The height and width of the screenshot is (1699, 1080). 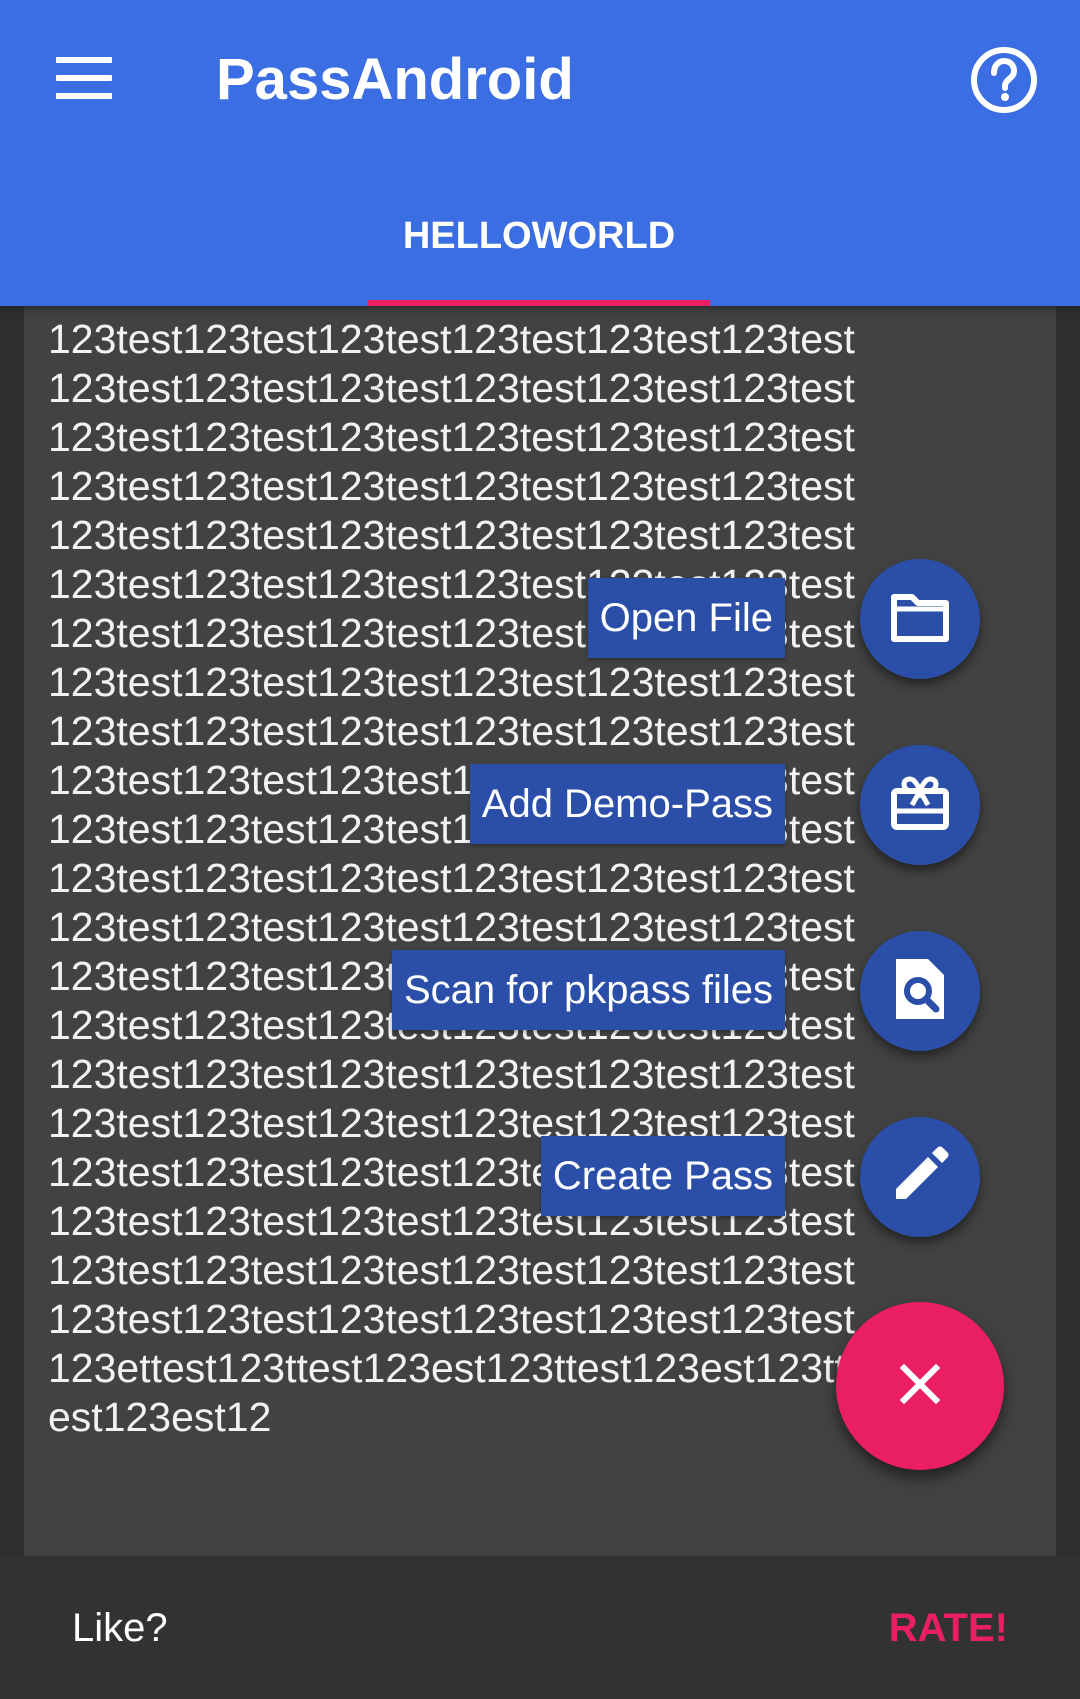 What do you see at coordinates (662, 1176) in the screenshot?
I see `create-pass-label: Create Pass` at bounding box center [662, 1176].